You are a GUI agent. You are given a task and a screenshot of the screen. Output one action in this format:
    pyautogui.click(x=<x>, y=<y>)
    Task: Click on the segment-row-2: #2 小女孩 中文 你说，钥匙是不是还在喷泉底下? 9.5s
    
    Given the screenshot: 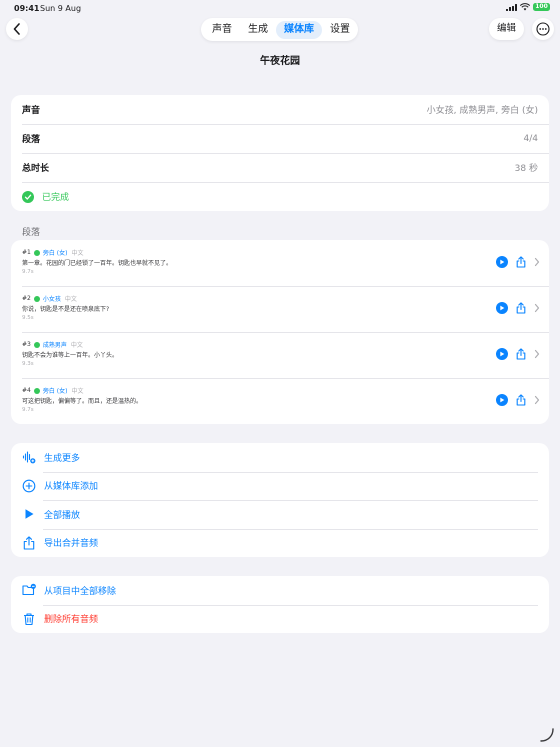 What is the action you would take?
    pyautogui.click(x=280, y=309)
    